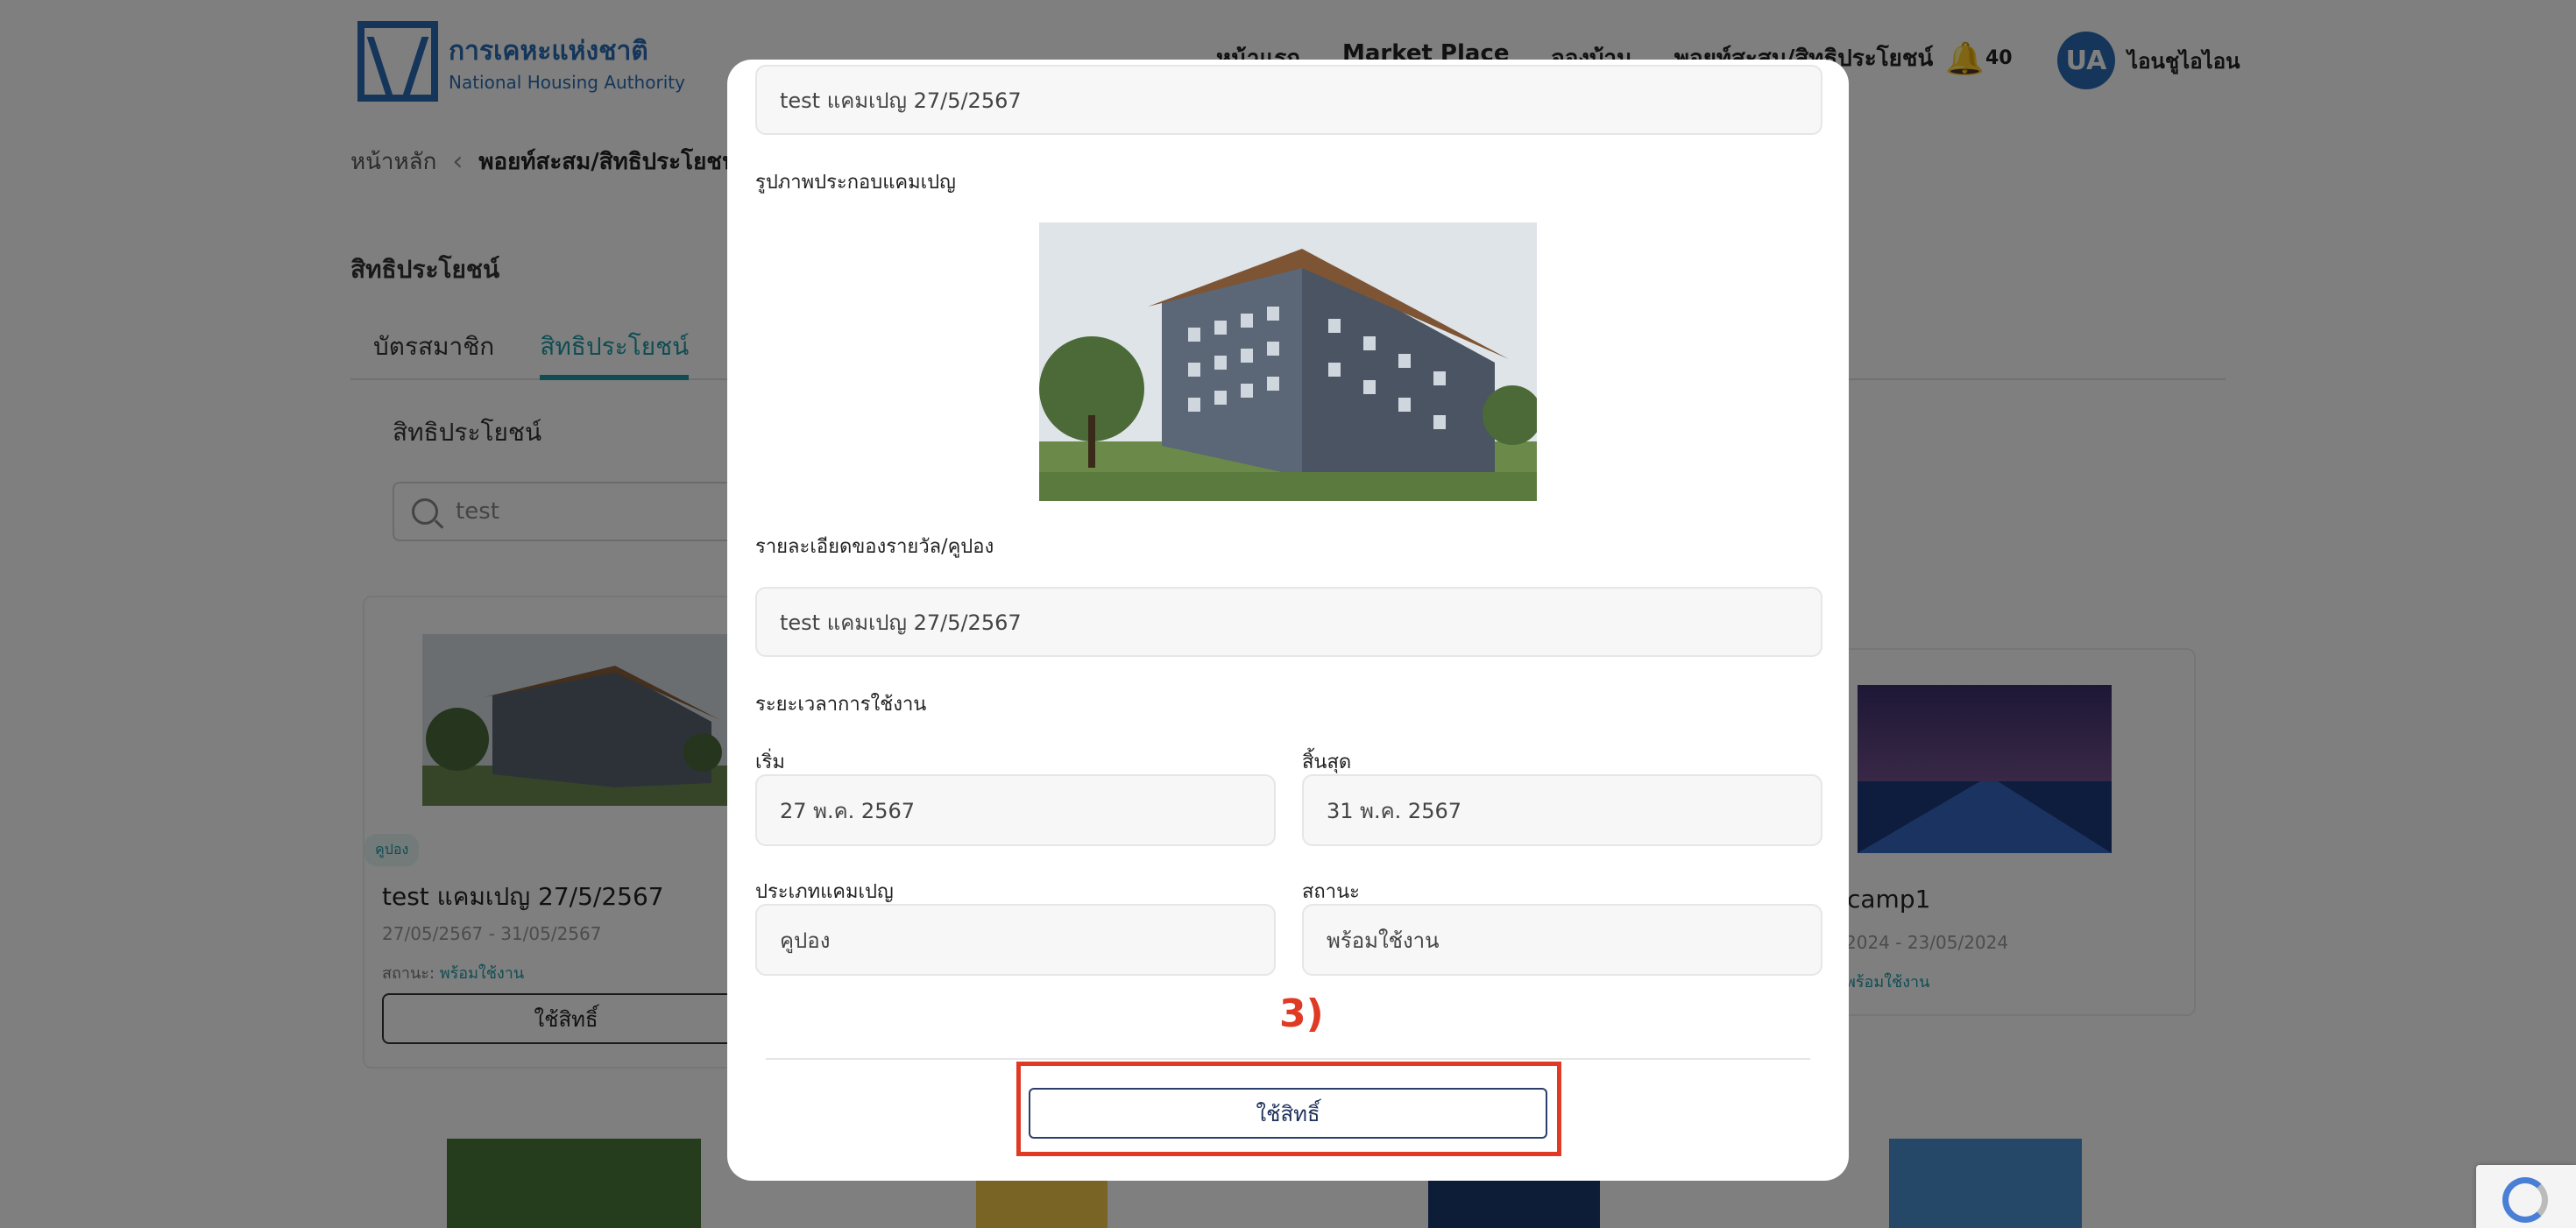 Image resolution: width=2576 pixels, height=1228 pixels. What do you see at coordinates (1288, 1059) in the screenshot?
I see `divider` at bounding box center [1288, 1059].